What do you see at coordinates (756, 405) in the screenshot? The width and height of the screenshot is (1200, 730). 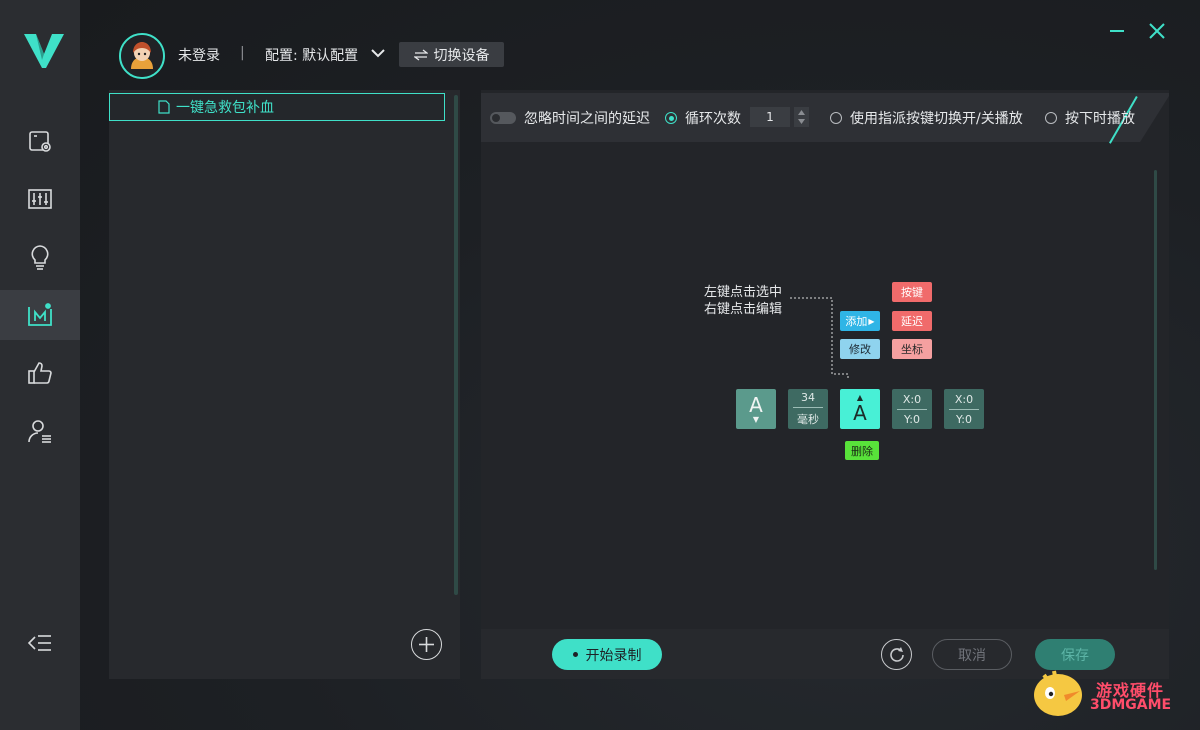 I see `step-key-up-label: A` at bounding box center [756, 405].